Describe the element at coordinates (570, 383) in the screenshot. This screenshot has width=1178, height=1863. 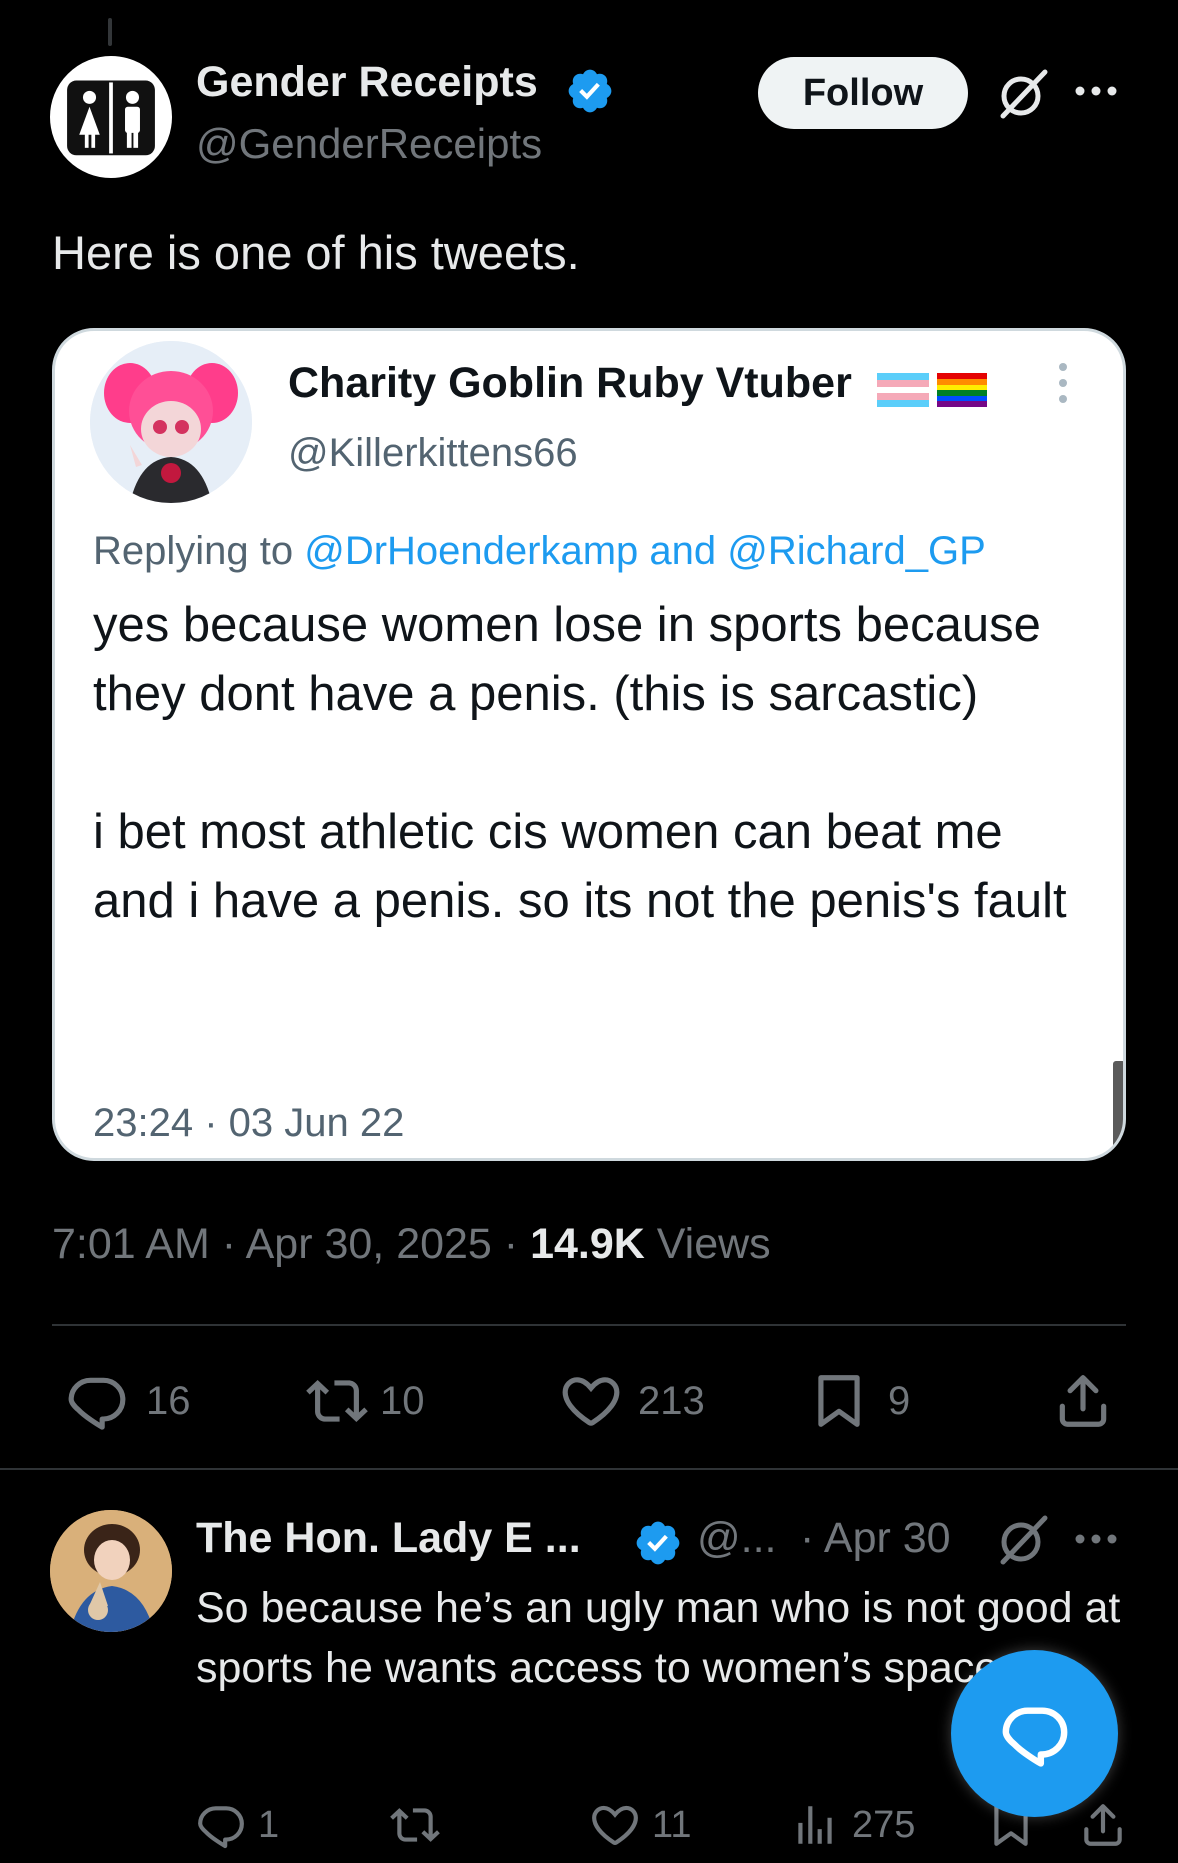
I see `embedded-display-name: Charity Goblin Ruby Vtuber` at that location.